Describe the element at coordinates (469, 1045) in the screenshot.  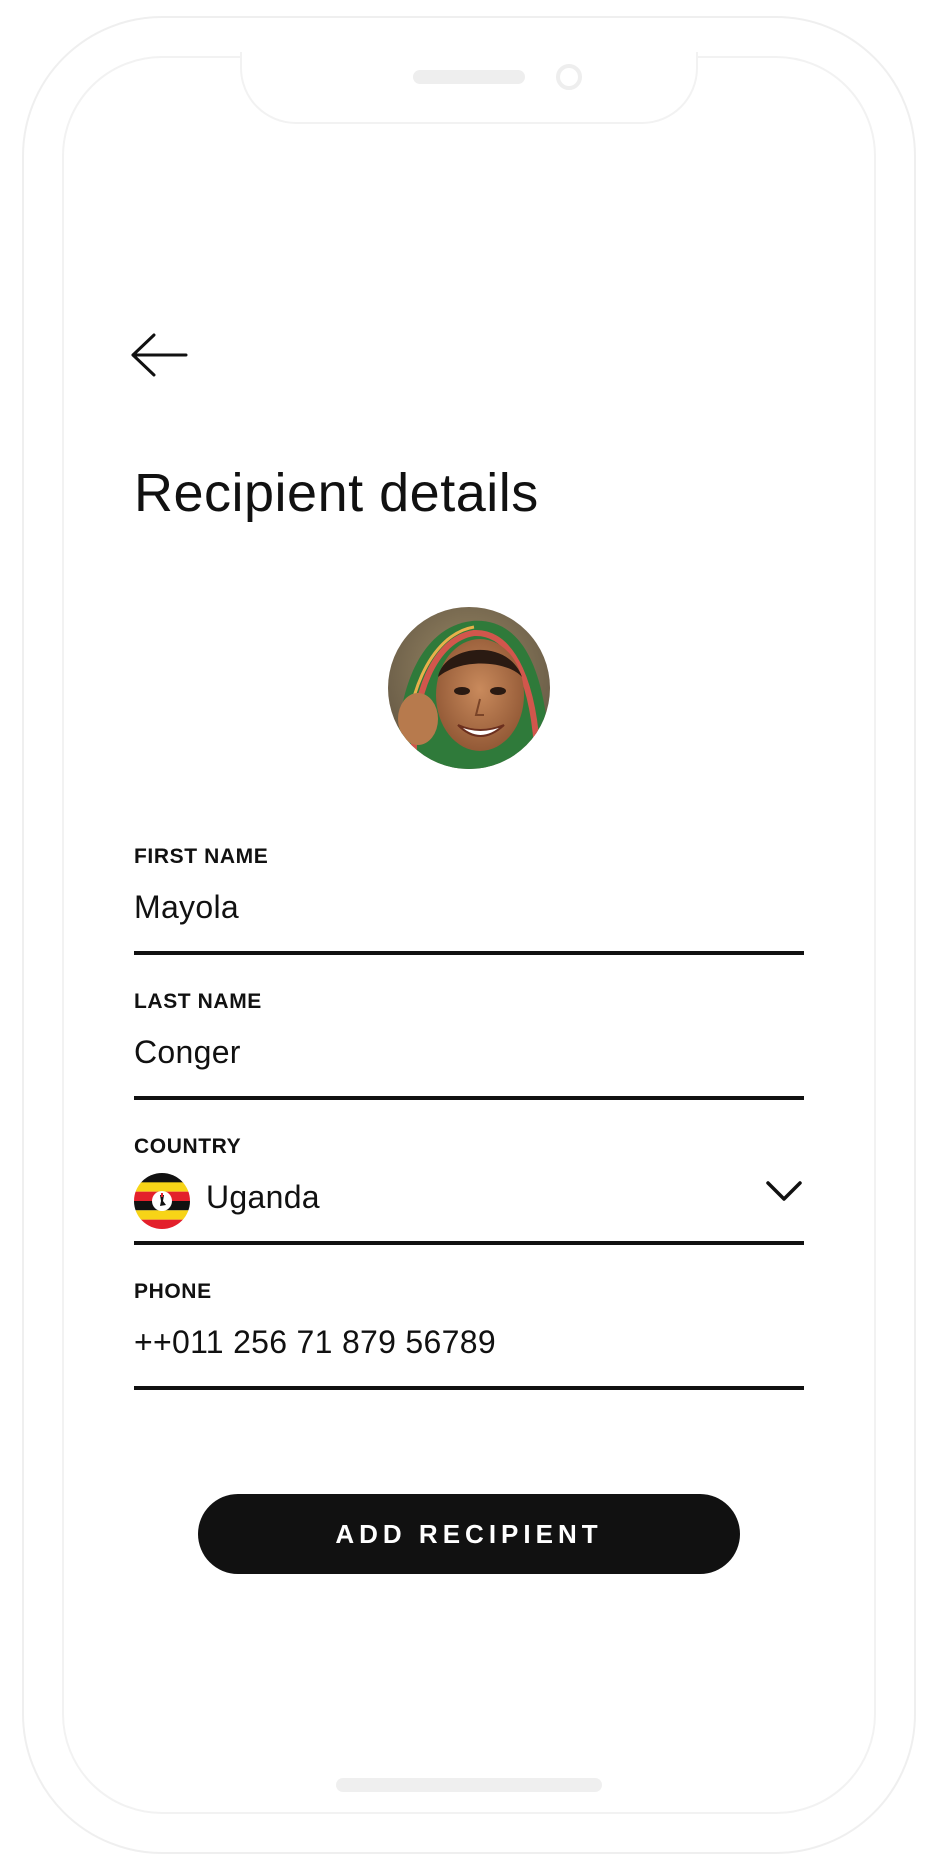
I see `last-name-field: LAST NAME Conger` at that location.